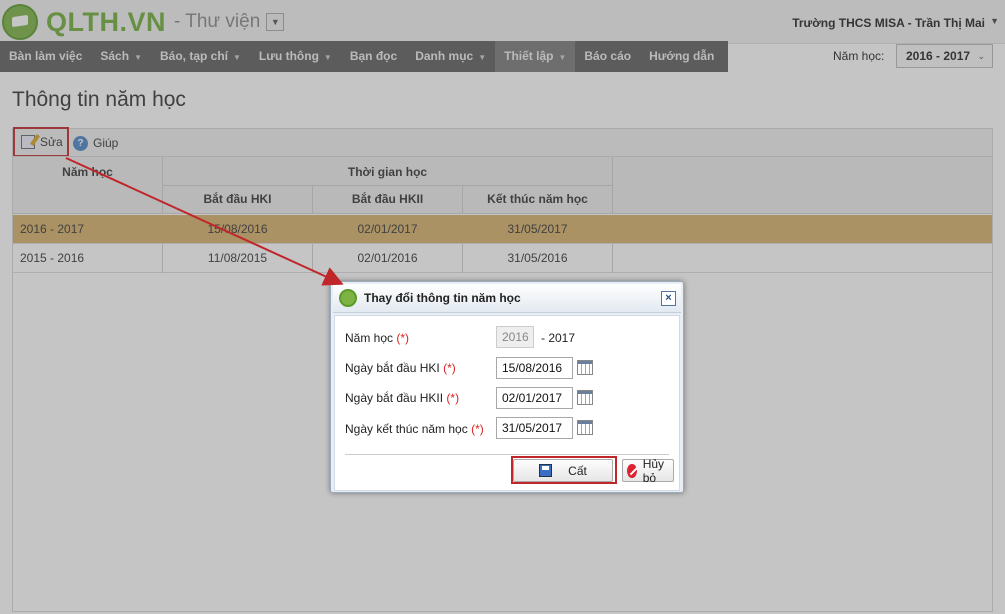 This screenshot has width=1005, height=614. What do you see at coordinates (668, 298) in the screenshot?
I see `close-icon: ×` at bounding box center [668, 298].